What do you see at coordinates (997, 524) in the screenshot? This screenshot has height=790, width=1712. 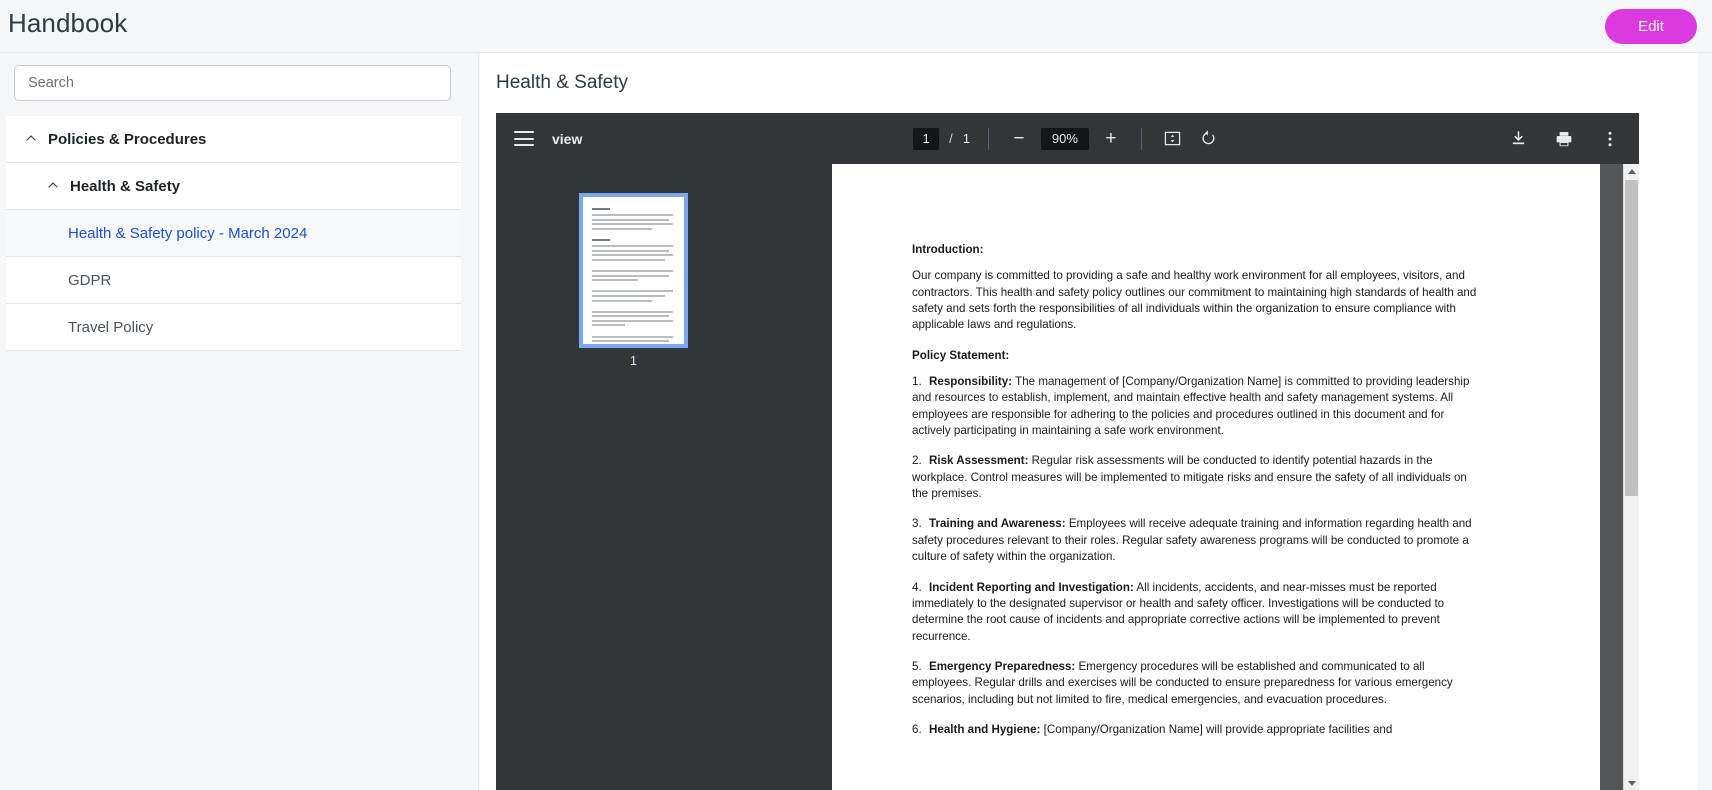 I see `doc-item-term: Training and Awareness:` at bounding box center [997, 524].